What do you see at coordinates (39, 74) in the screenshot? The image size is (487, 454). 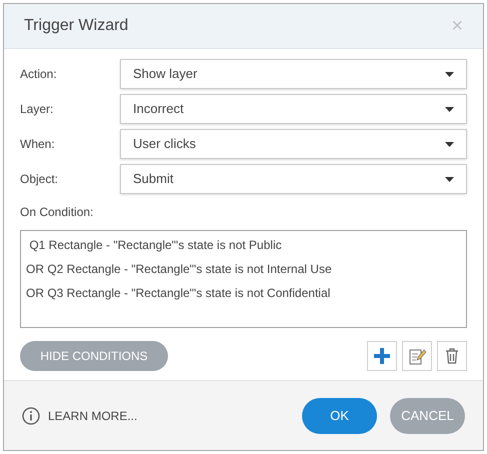 I see `field-label: Action:` at bounding box center [39, 74].